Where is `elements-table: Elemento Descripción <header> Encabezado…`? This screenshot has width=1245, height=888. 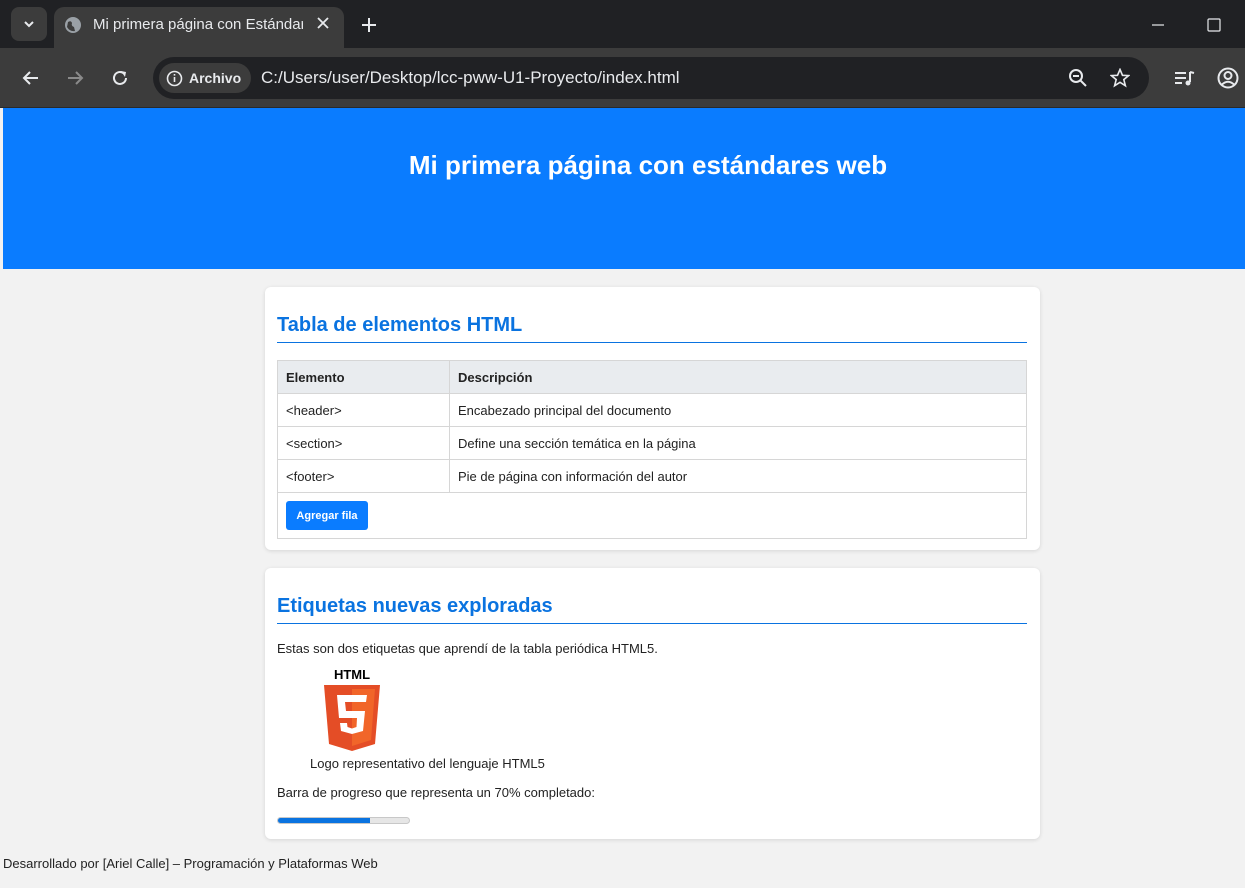
elements-table: Elemento Descripción <header> Encabezado… is located at coordinates (652, 449).